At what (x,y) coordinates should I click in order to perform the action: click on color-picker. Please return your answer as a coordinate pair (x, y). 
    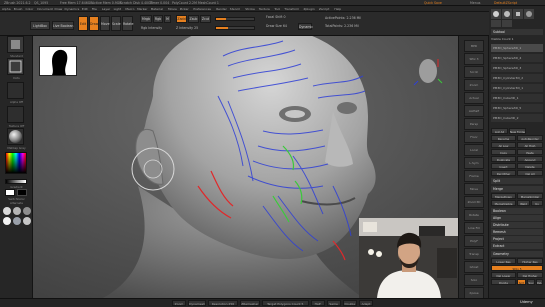
    Looking at the image, I should click on (16, 163).